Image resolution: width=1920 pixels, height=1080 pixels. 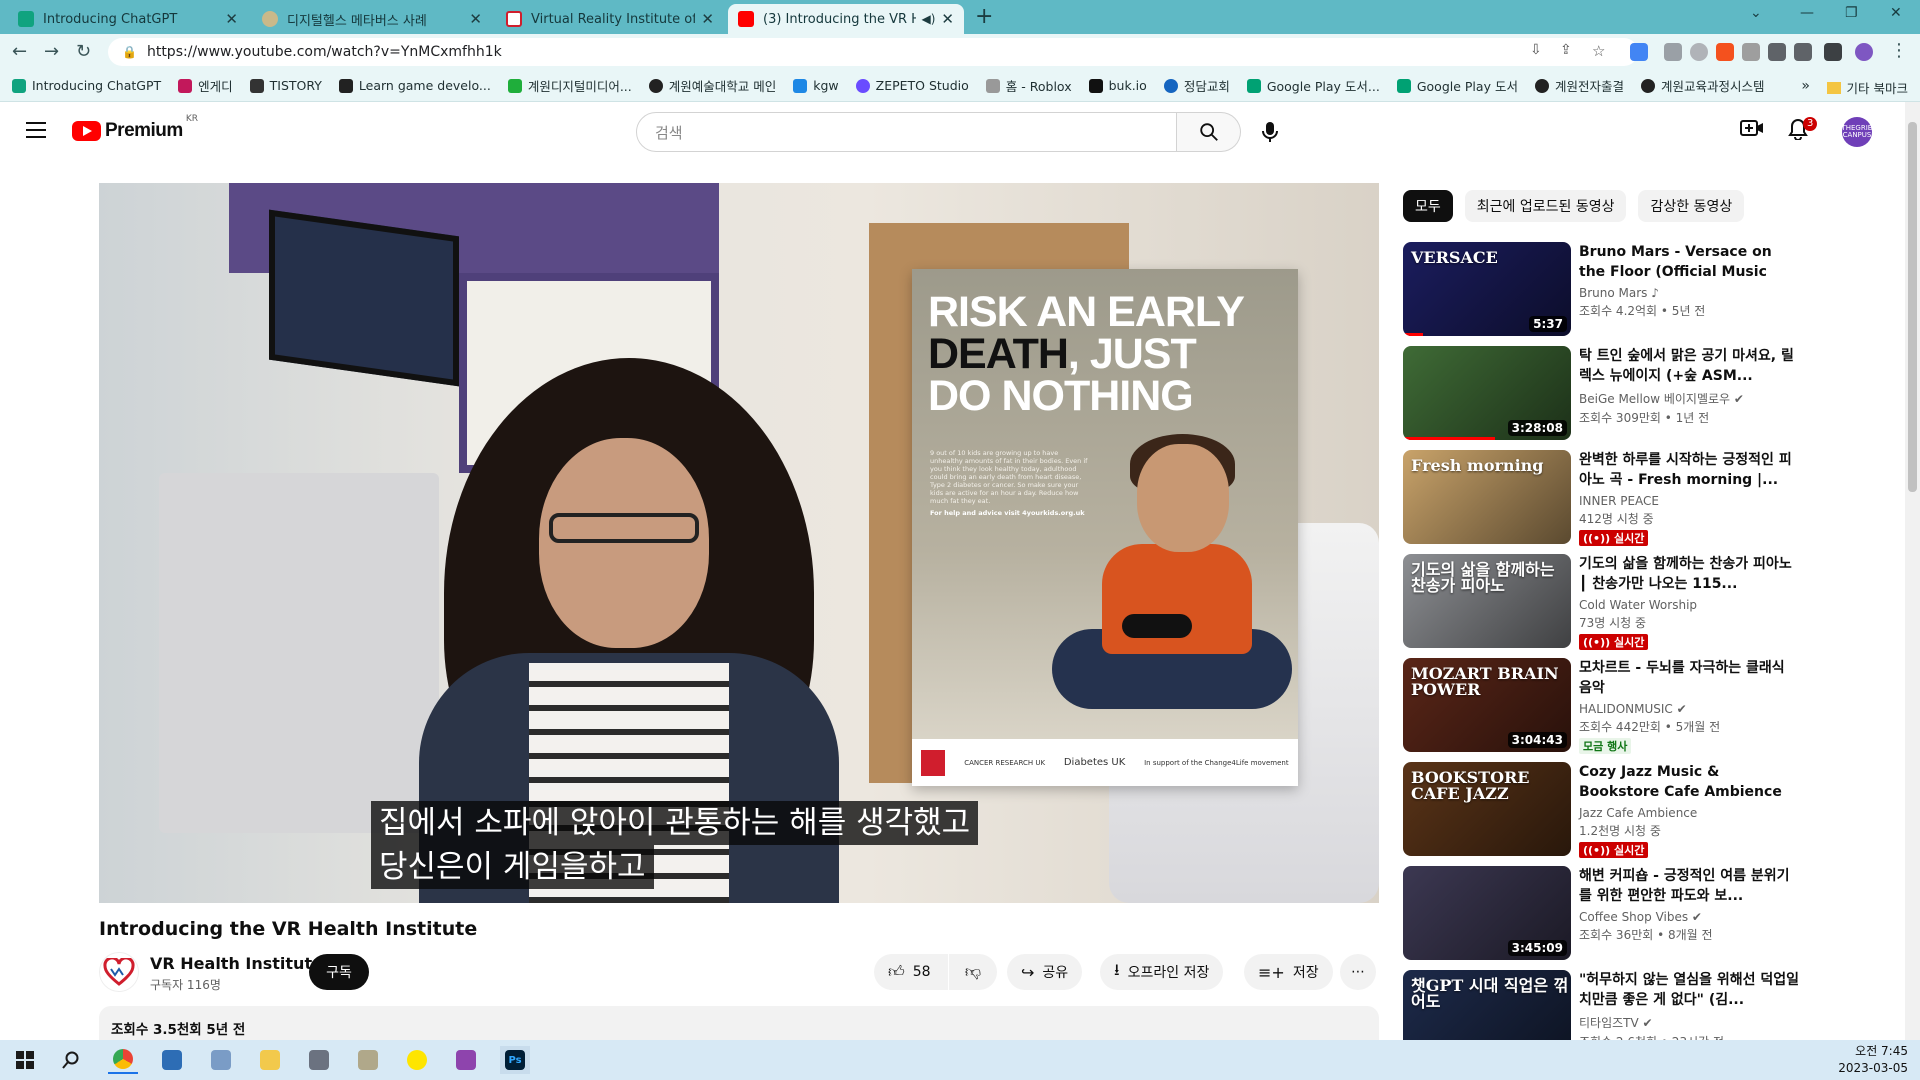 I want to click on save-button: ≡+ 저장, so click(x=1288, y=972).